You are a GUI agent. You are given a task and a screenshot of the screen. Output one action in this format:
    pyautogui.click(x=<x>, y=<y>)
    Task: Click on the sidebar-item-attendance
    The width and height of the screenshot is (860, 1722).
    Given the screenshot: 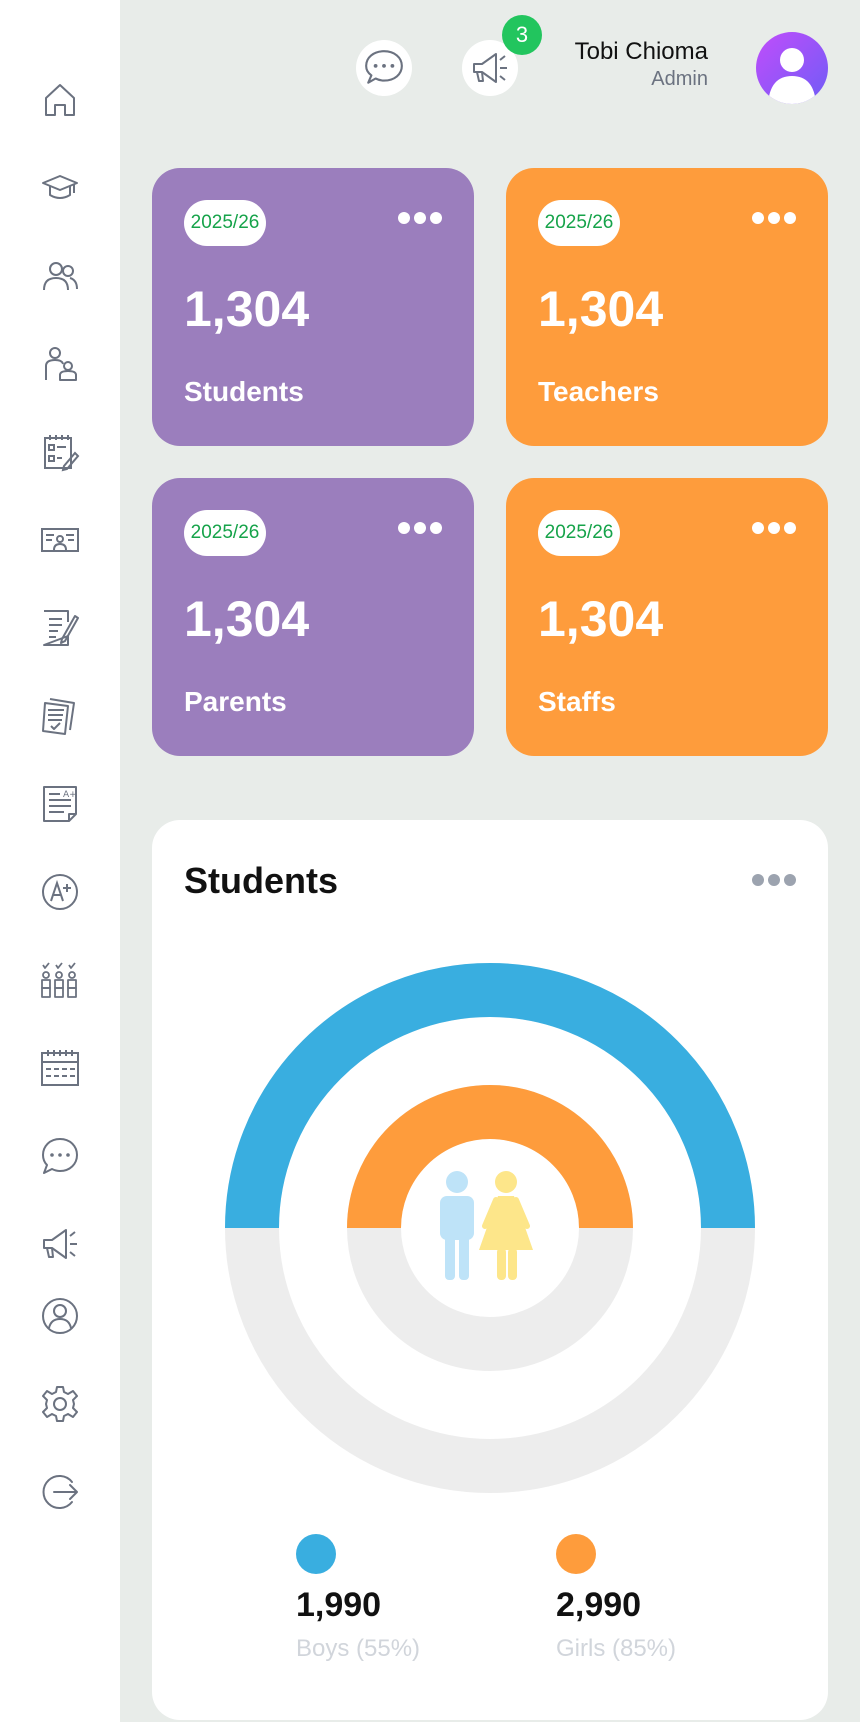 What is the action you would take?
    pyautogui.click(x=60, y=980)
    